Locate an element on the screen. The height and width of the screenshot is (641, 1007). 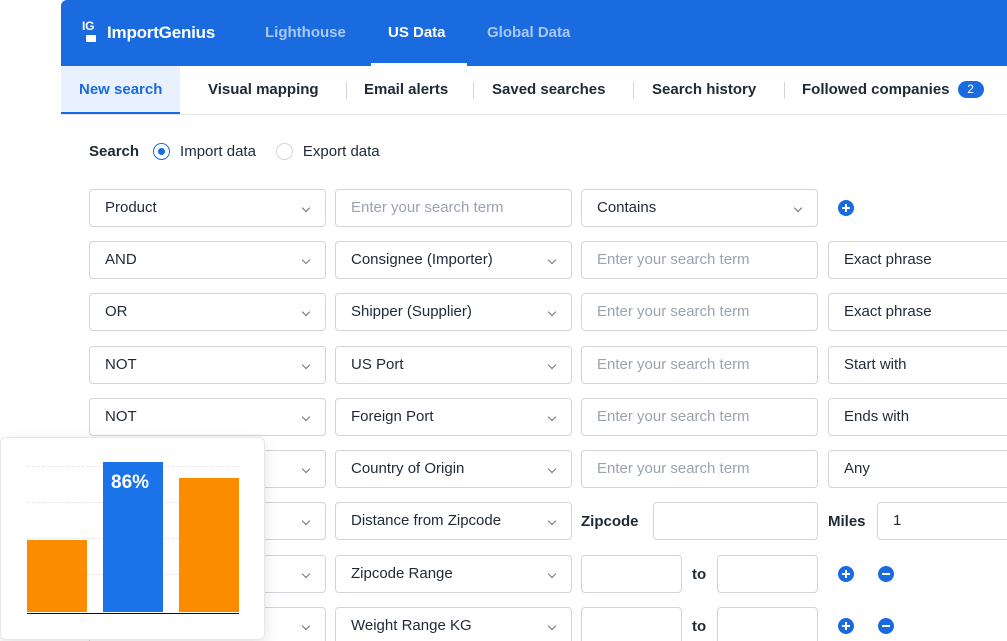
tab-new-search: New search is located at coordinates (121, 90).